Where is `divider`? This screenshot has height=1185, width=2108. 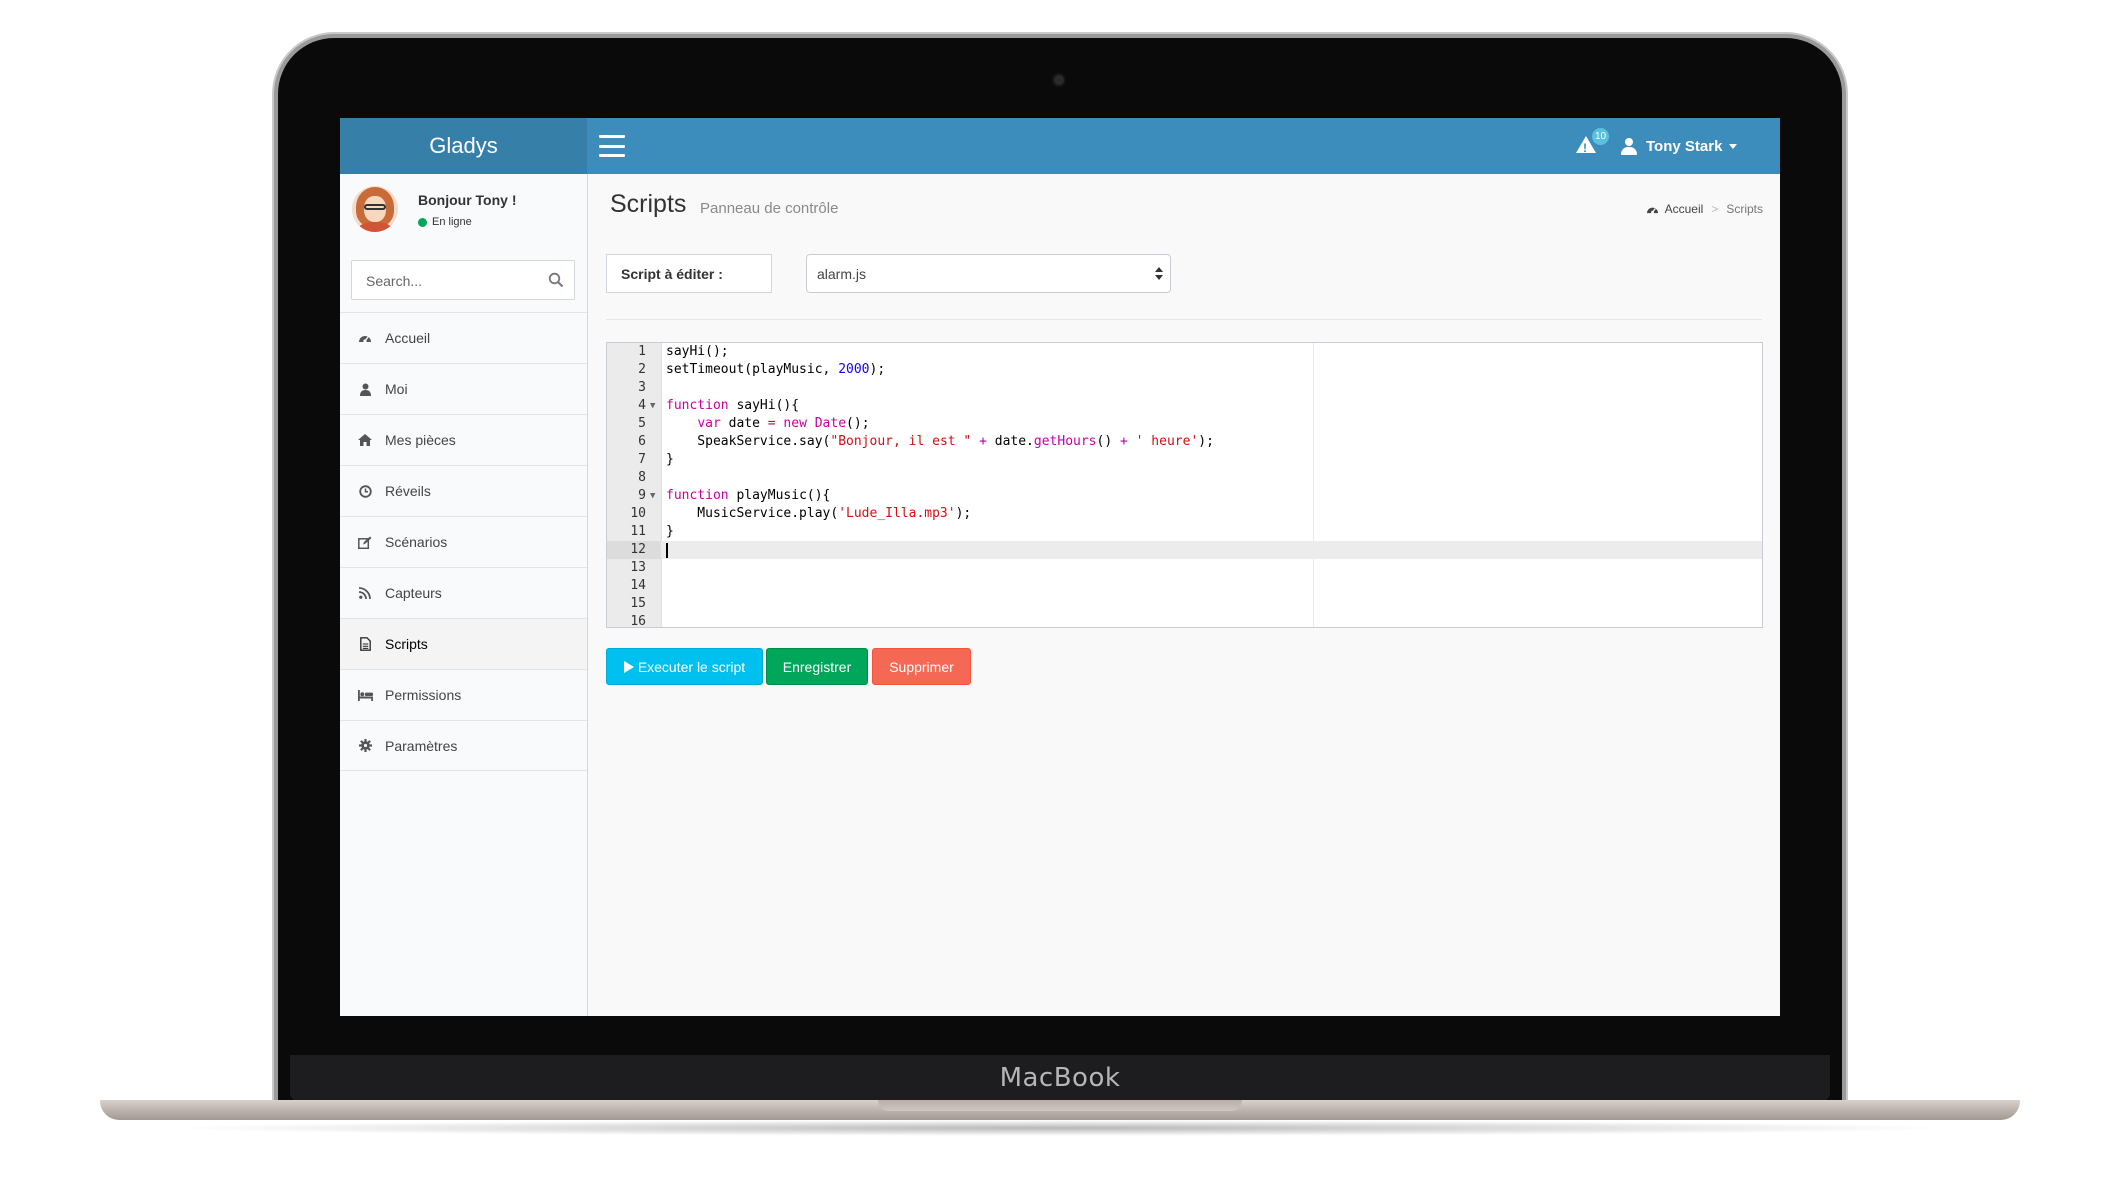
divider is located at coordinates (1184, 319).